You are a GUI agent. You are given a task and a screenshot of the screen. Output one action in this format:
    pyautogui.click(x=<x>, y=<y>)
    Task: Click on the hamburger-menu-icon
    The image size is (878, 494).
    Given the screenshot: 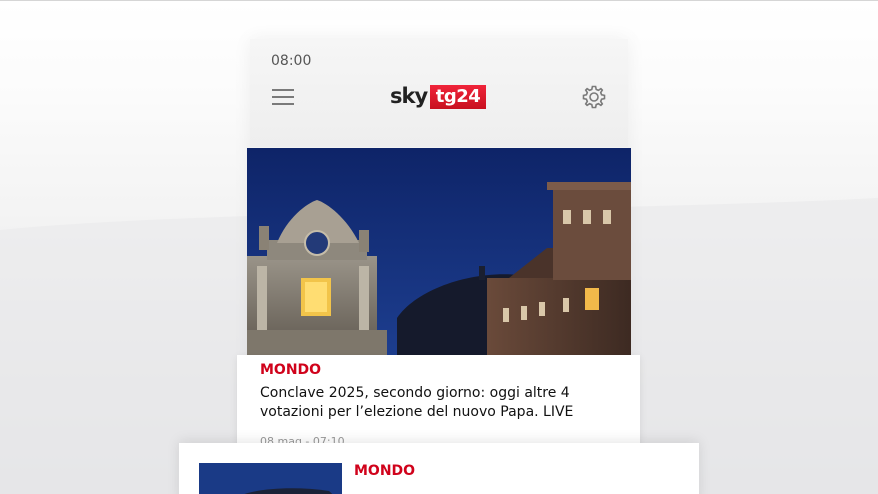 What is the action you would take?
    pyautogui.click(x=284, y=97)
    